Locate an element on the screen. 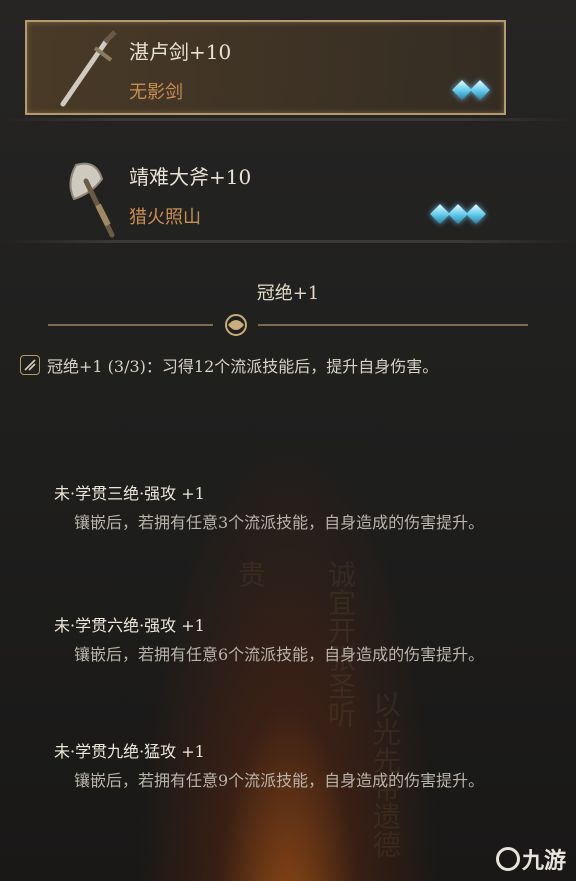 This screenshot has width=576, height=881. logo-text: 九游 is located at coordinates (543, 861).